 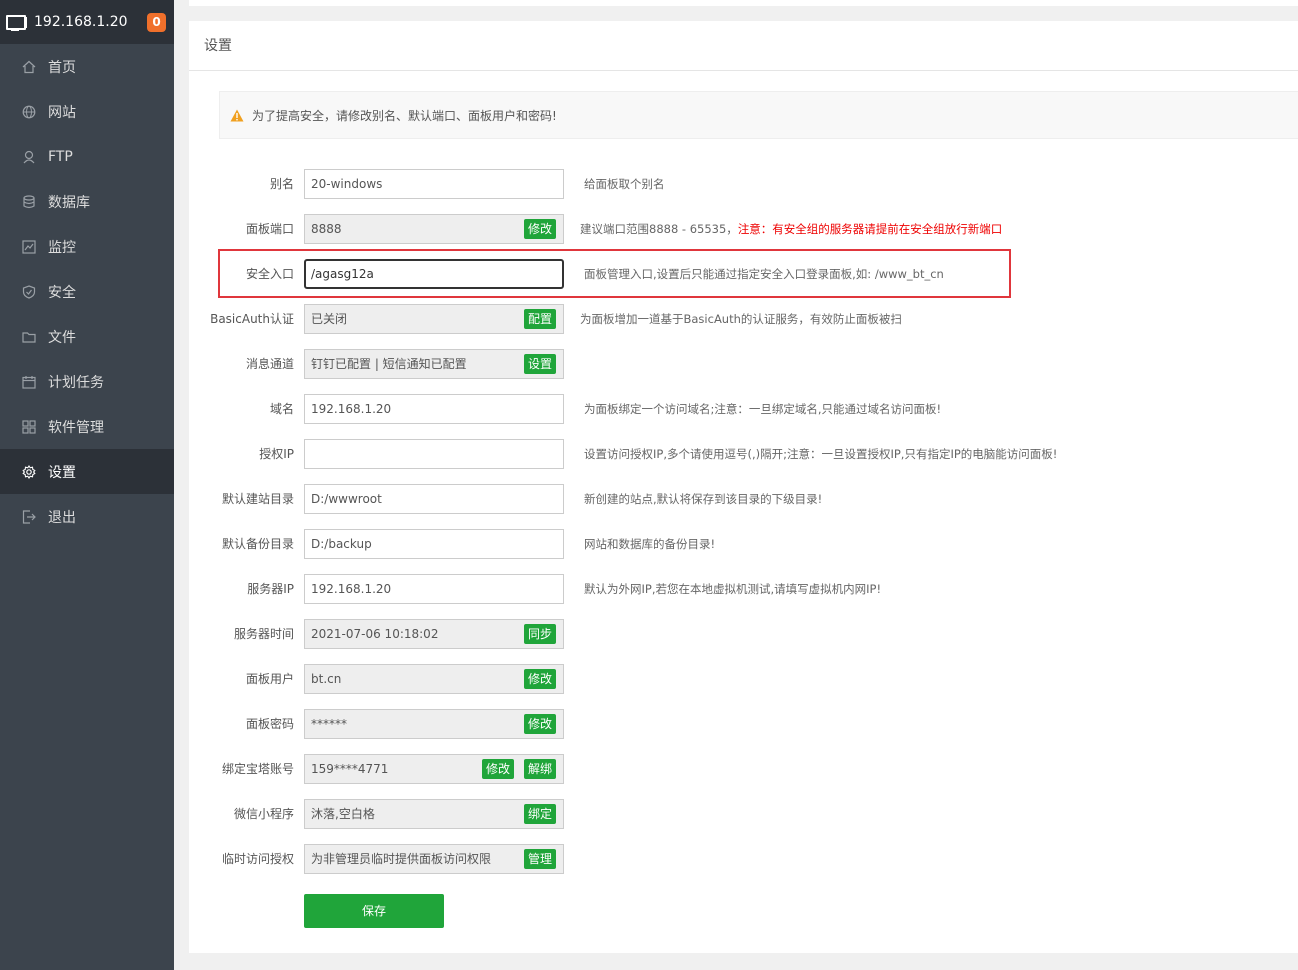 What do you see at coordinates (62, 517) in the screenshot?
I see `sidebar-item-label: 退出` at bounding box center [62, 517].